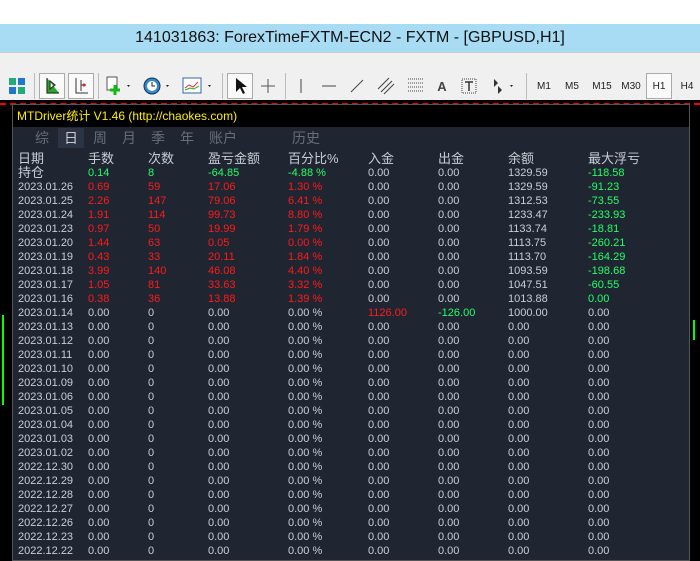 Image resolution: width=700 pixels, height=561 pixels. Describe the element at coordinates (301, 86) in the screenshot. I see `vertical-line-icon` at that location.